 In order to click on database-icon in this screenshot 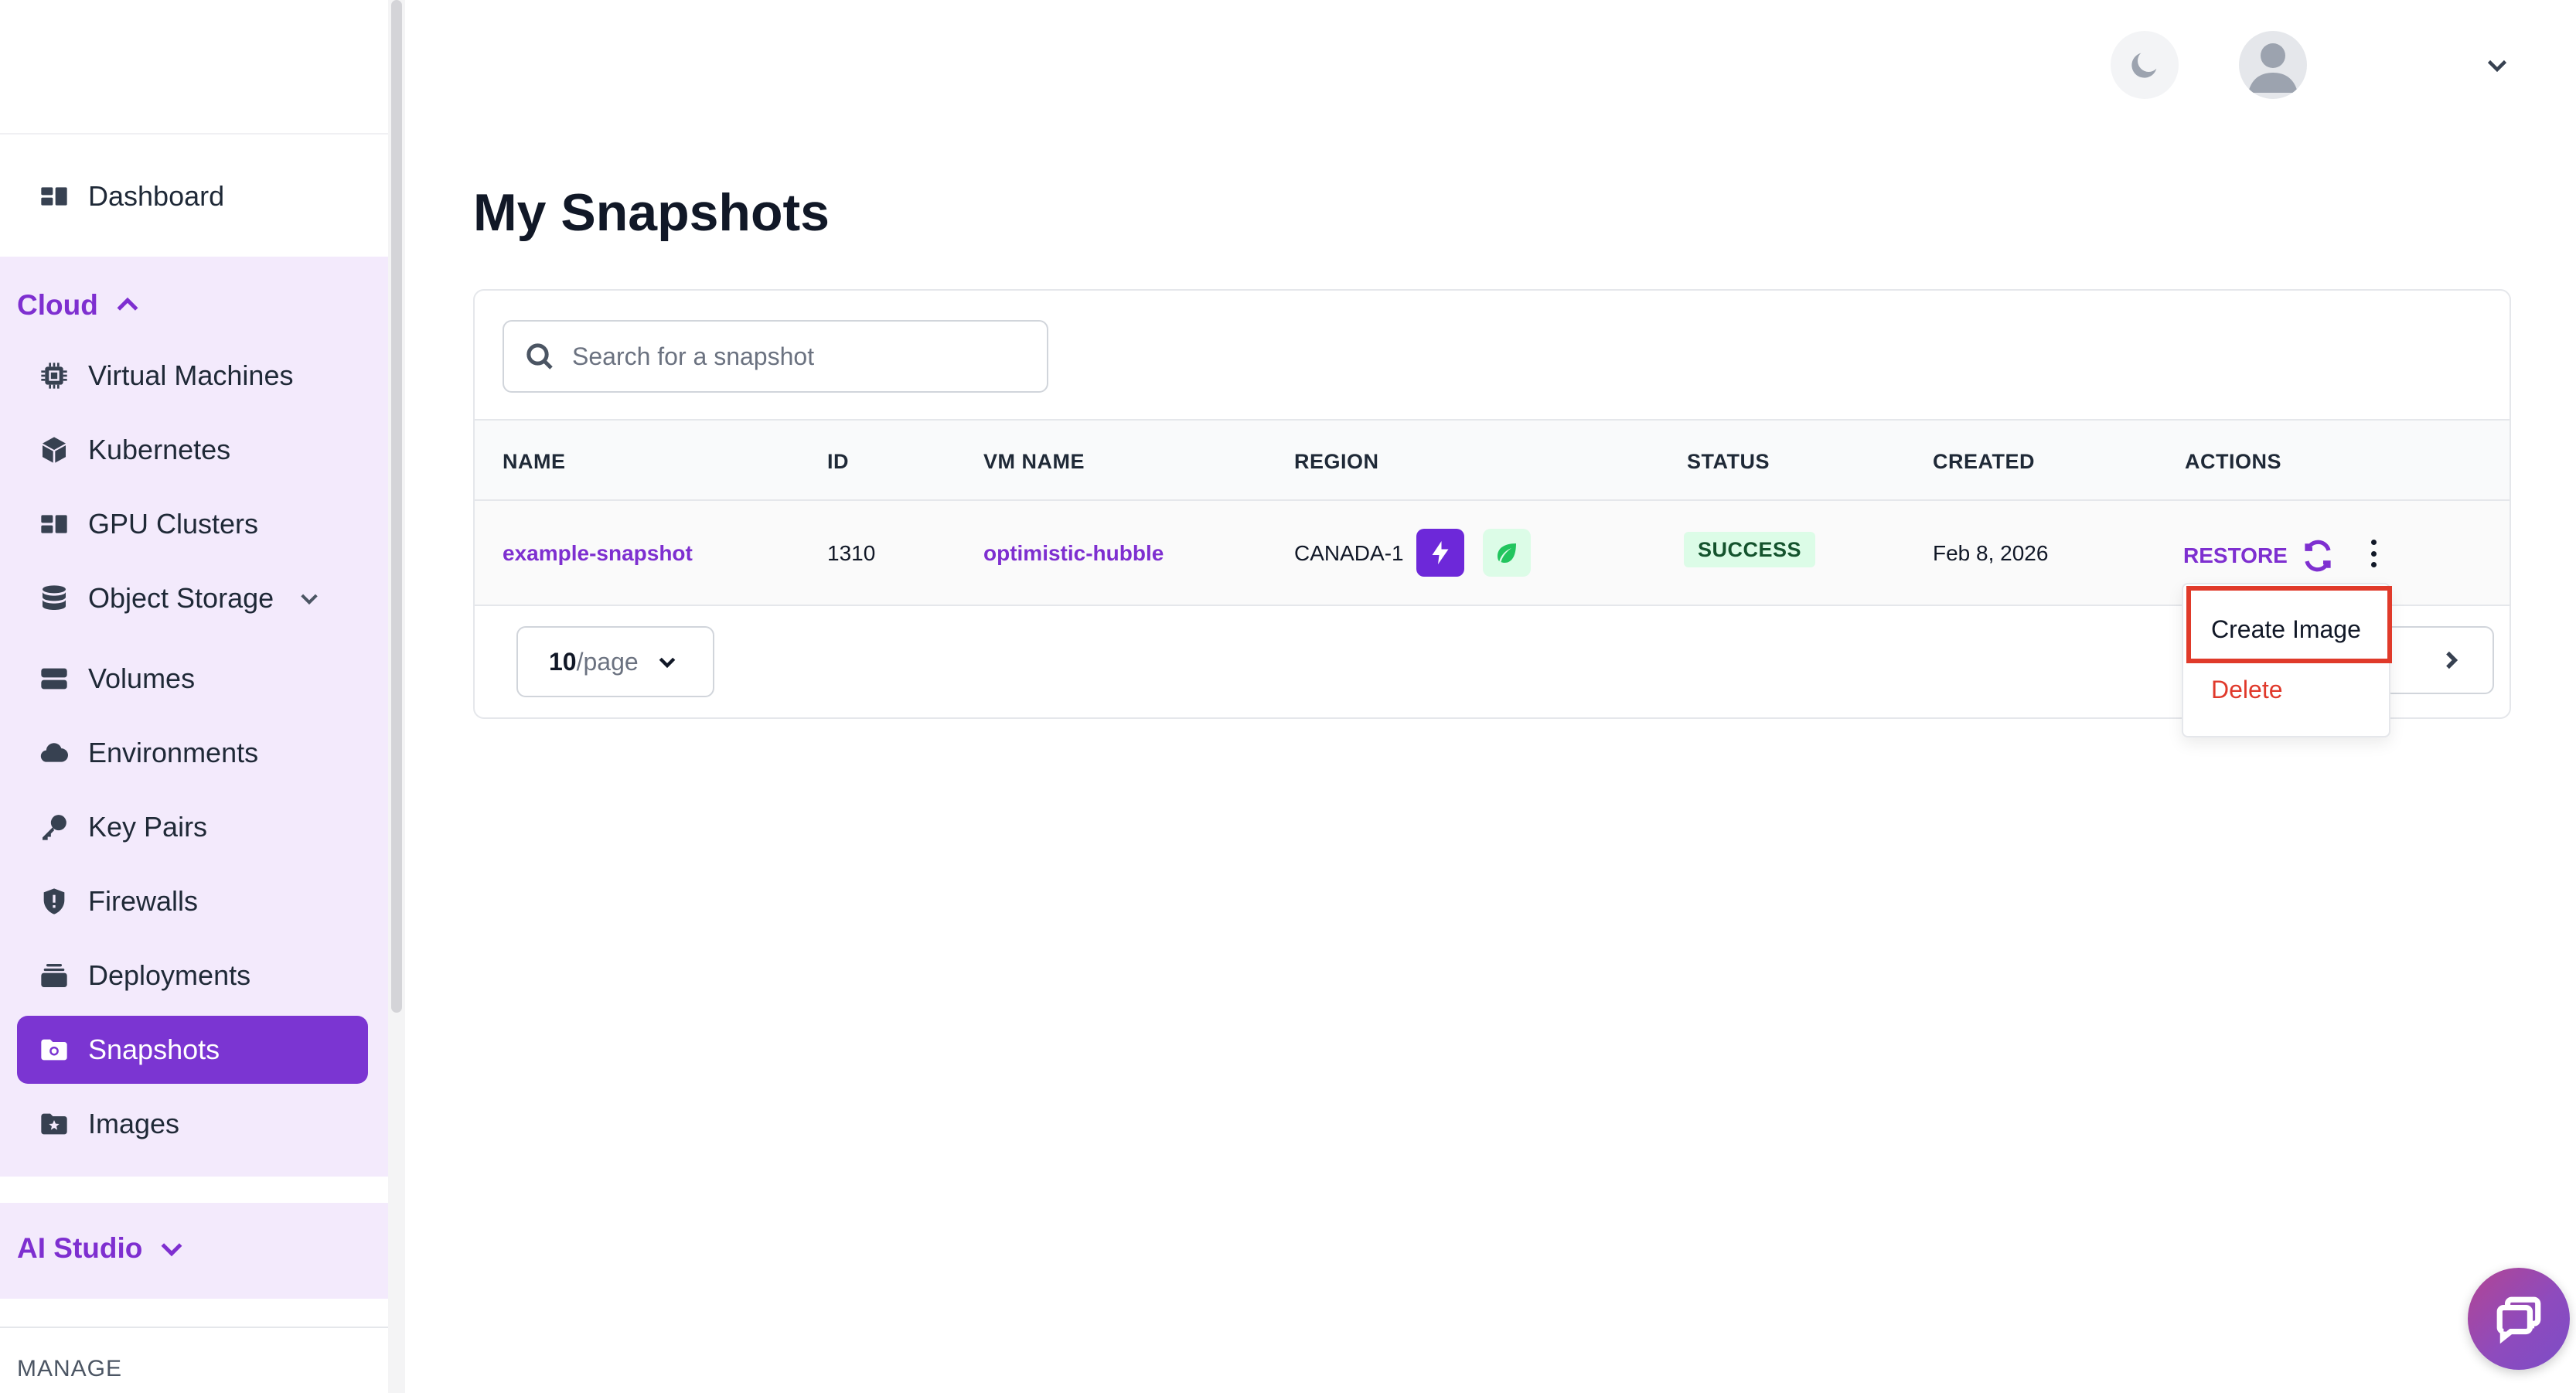, I will do `click(54, 598)`.